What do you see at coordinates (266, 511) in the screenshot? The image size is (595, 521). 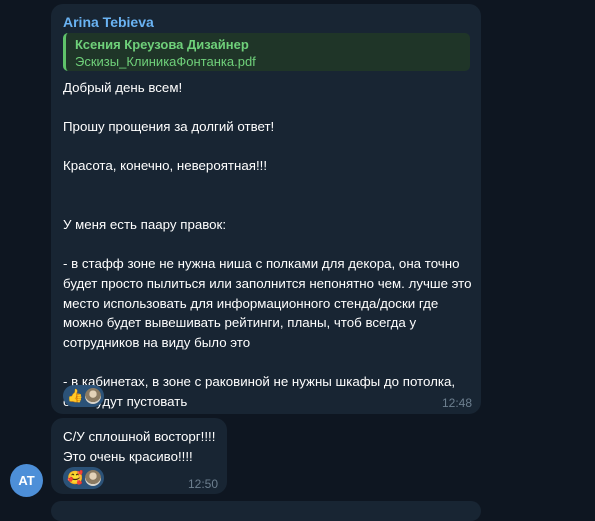 I see `next-message-bubble` at bounding box center [266, 511].